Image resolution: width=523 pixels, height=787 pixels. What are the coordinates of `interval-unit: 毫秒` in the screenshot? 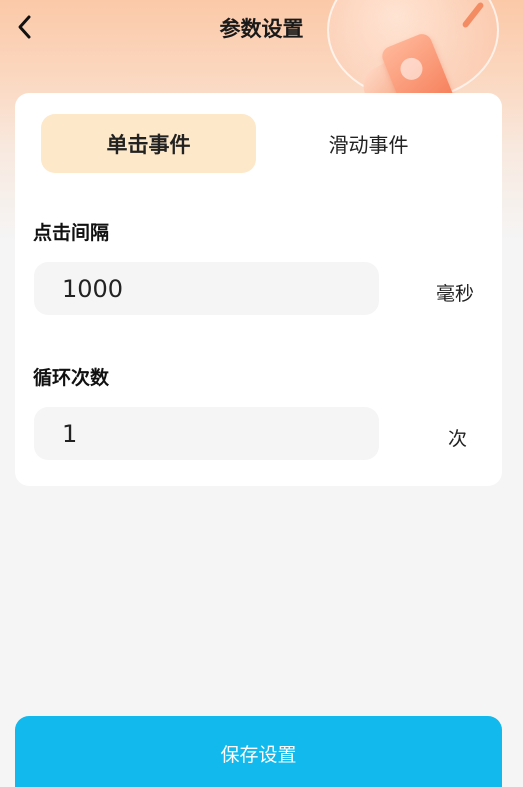 It's located at (455, 294).